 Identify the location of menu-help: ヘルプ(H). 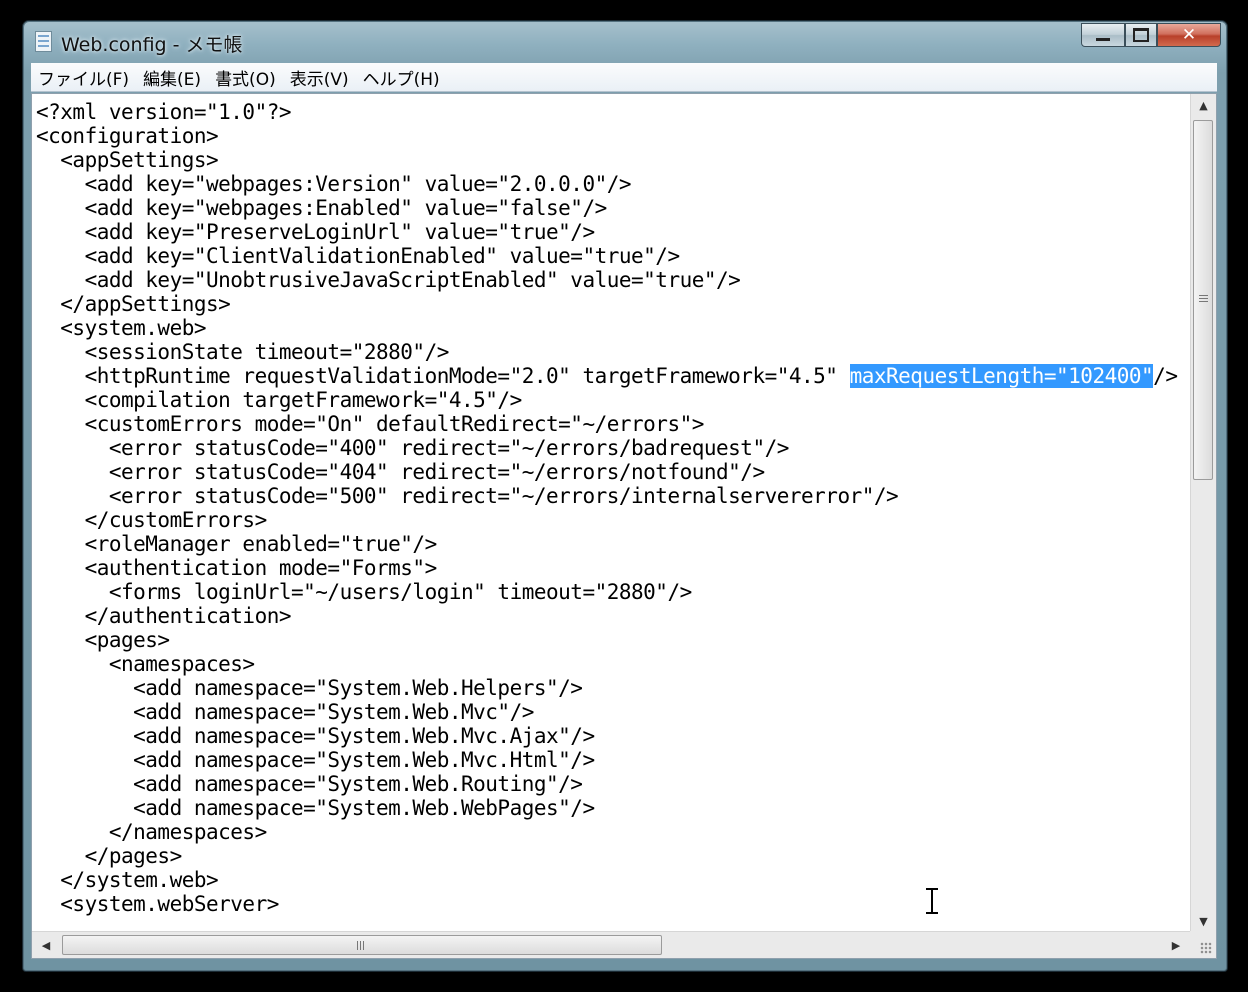
(401, 77).